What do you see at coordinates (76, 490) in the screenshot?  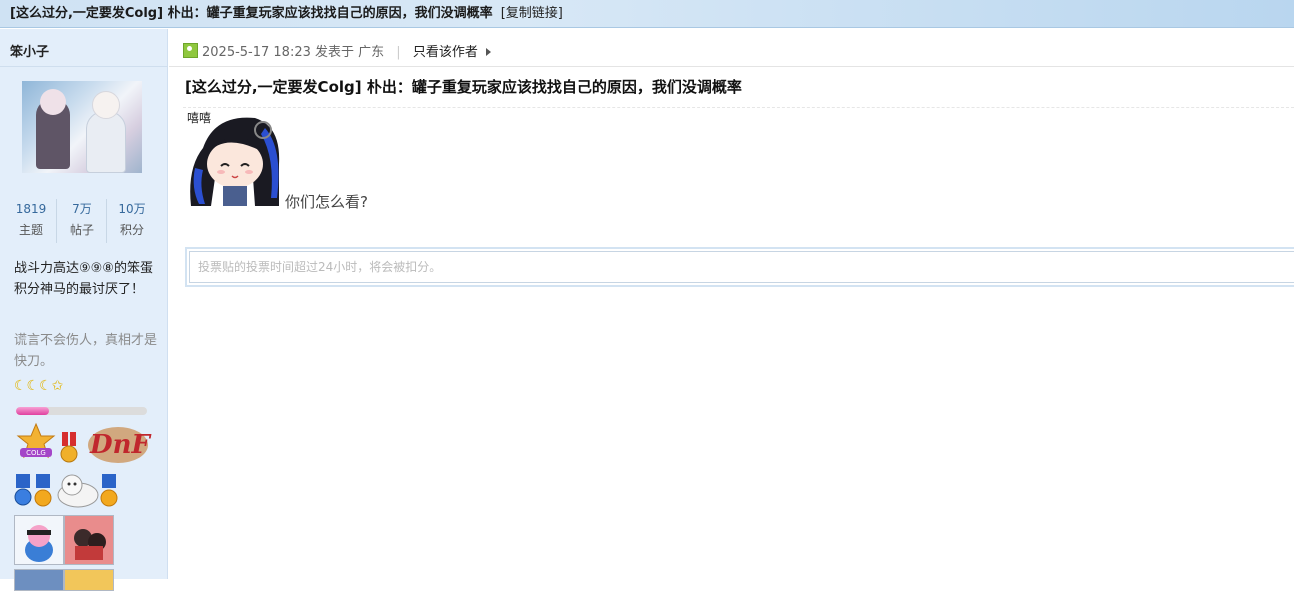 I see `seal-mascot-icon` at bounding box center [76, 490].